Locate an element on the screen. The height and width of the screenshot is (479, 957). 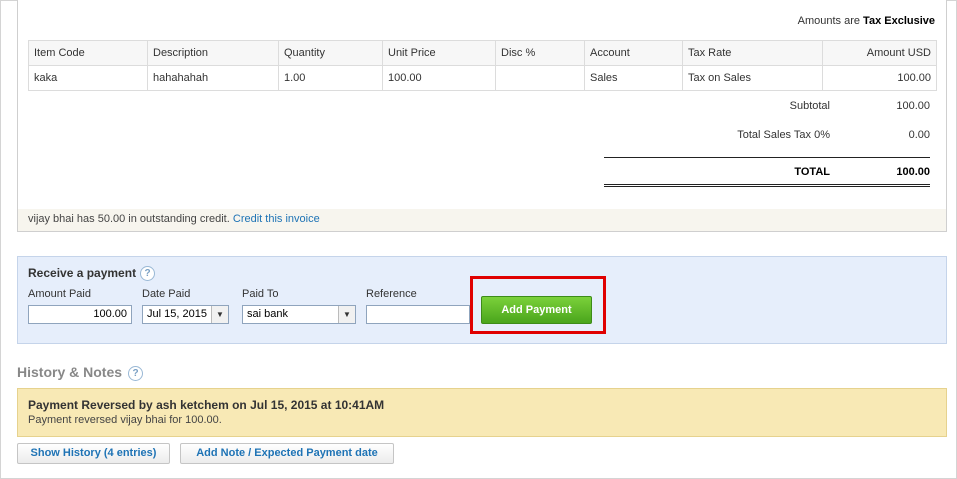
cell-disc is located at coordinates (540, 78).